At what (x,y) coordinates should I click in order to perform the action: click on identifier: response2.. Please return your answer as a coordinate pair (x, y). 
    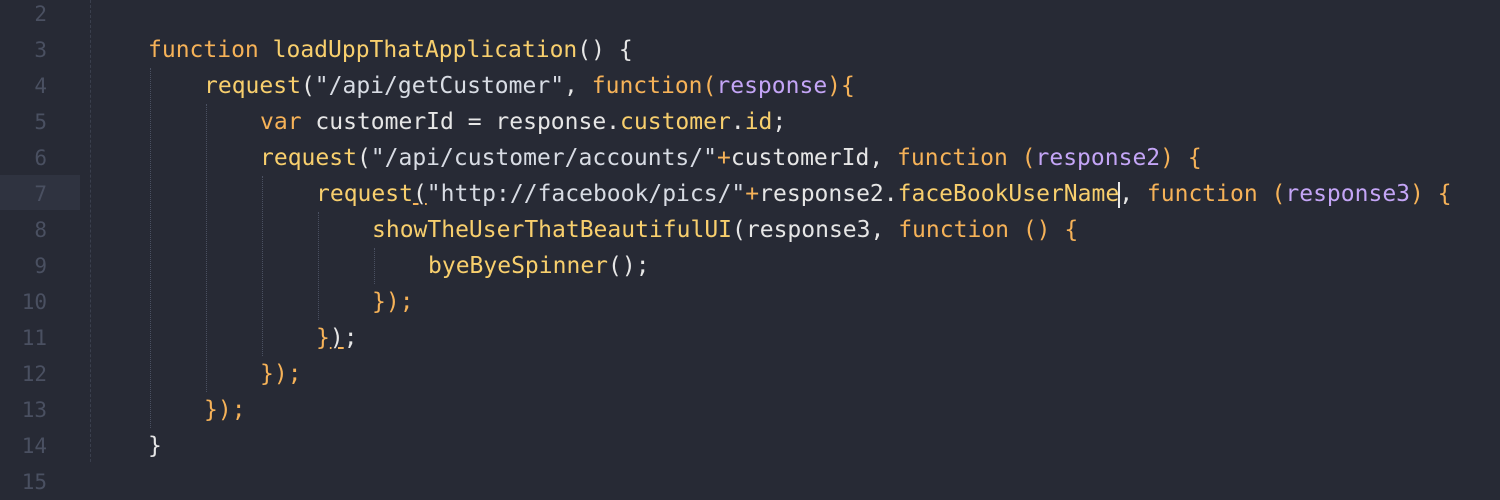
    Looking at the image, I should click on (828, 194).